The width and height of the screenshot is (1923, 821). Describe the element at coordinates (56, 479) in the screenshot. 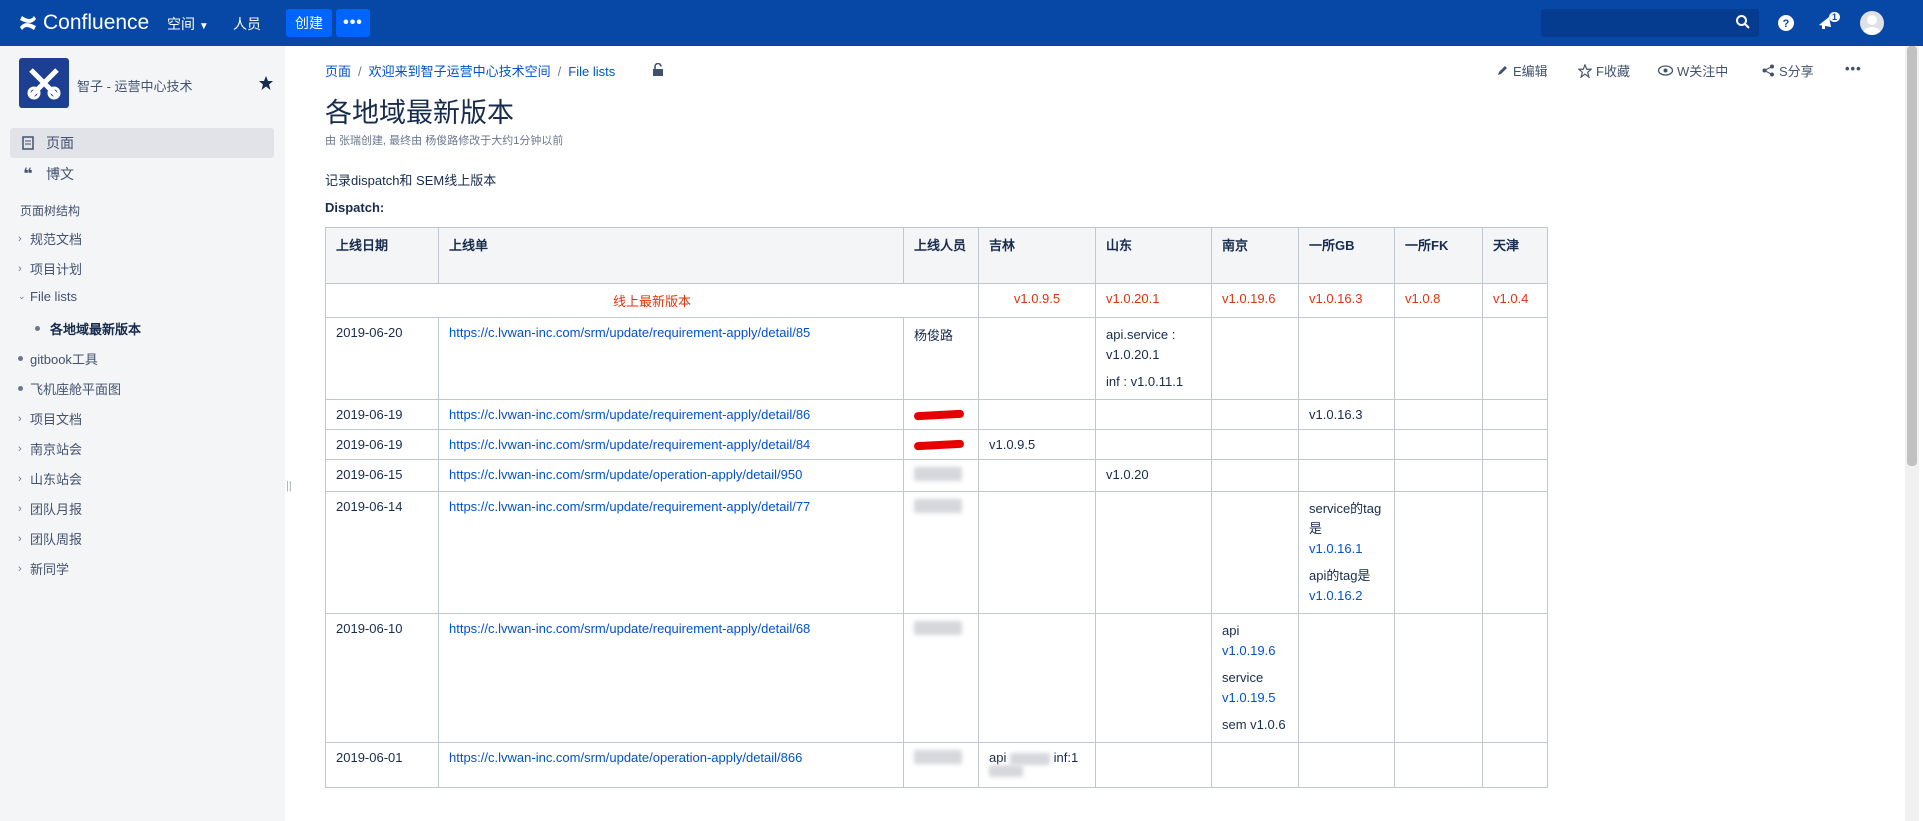

I see `tree-item-label: 山东站会` at that location.